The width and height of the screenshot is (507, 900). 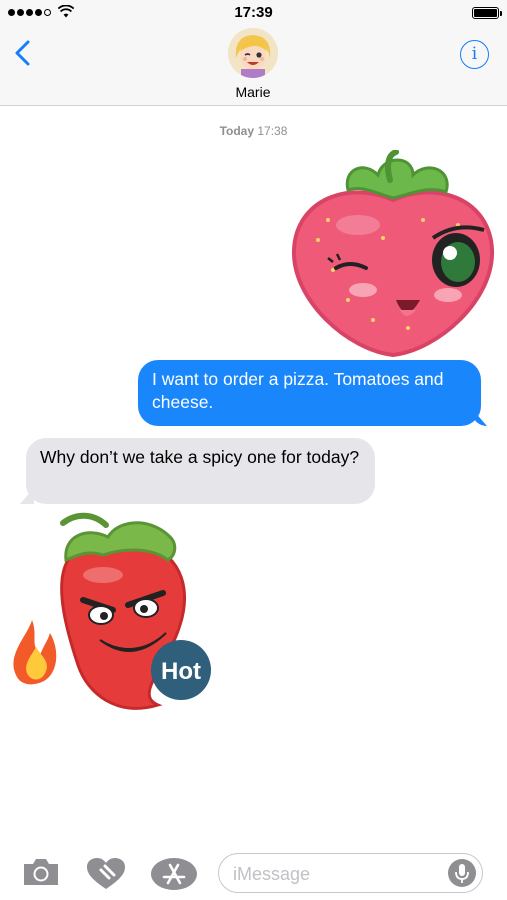 I want to click on chevron-left-icon, so click(x=22, y=53).